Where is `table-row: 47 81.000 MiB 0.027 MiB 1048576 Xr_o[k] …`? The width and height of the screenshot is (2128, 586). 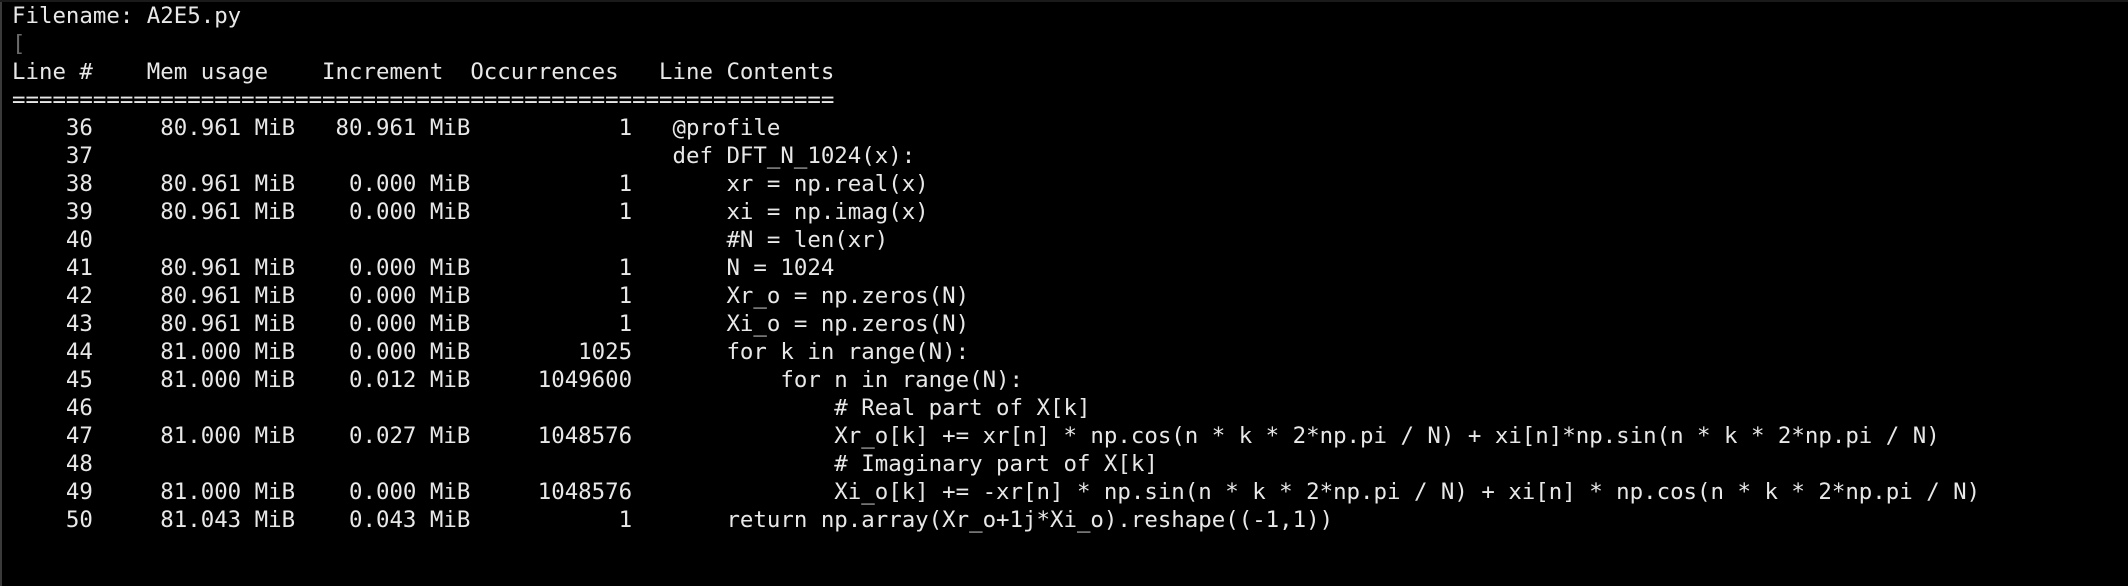
table-row: 47 81.000 MiB 0.027 MiB 1048576 Xr_o[k] … is located at coordinates (976, 436).